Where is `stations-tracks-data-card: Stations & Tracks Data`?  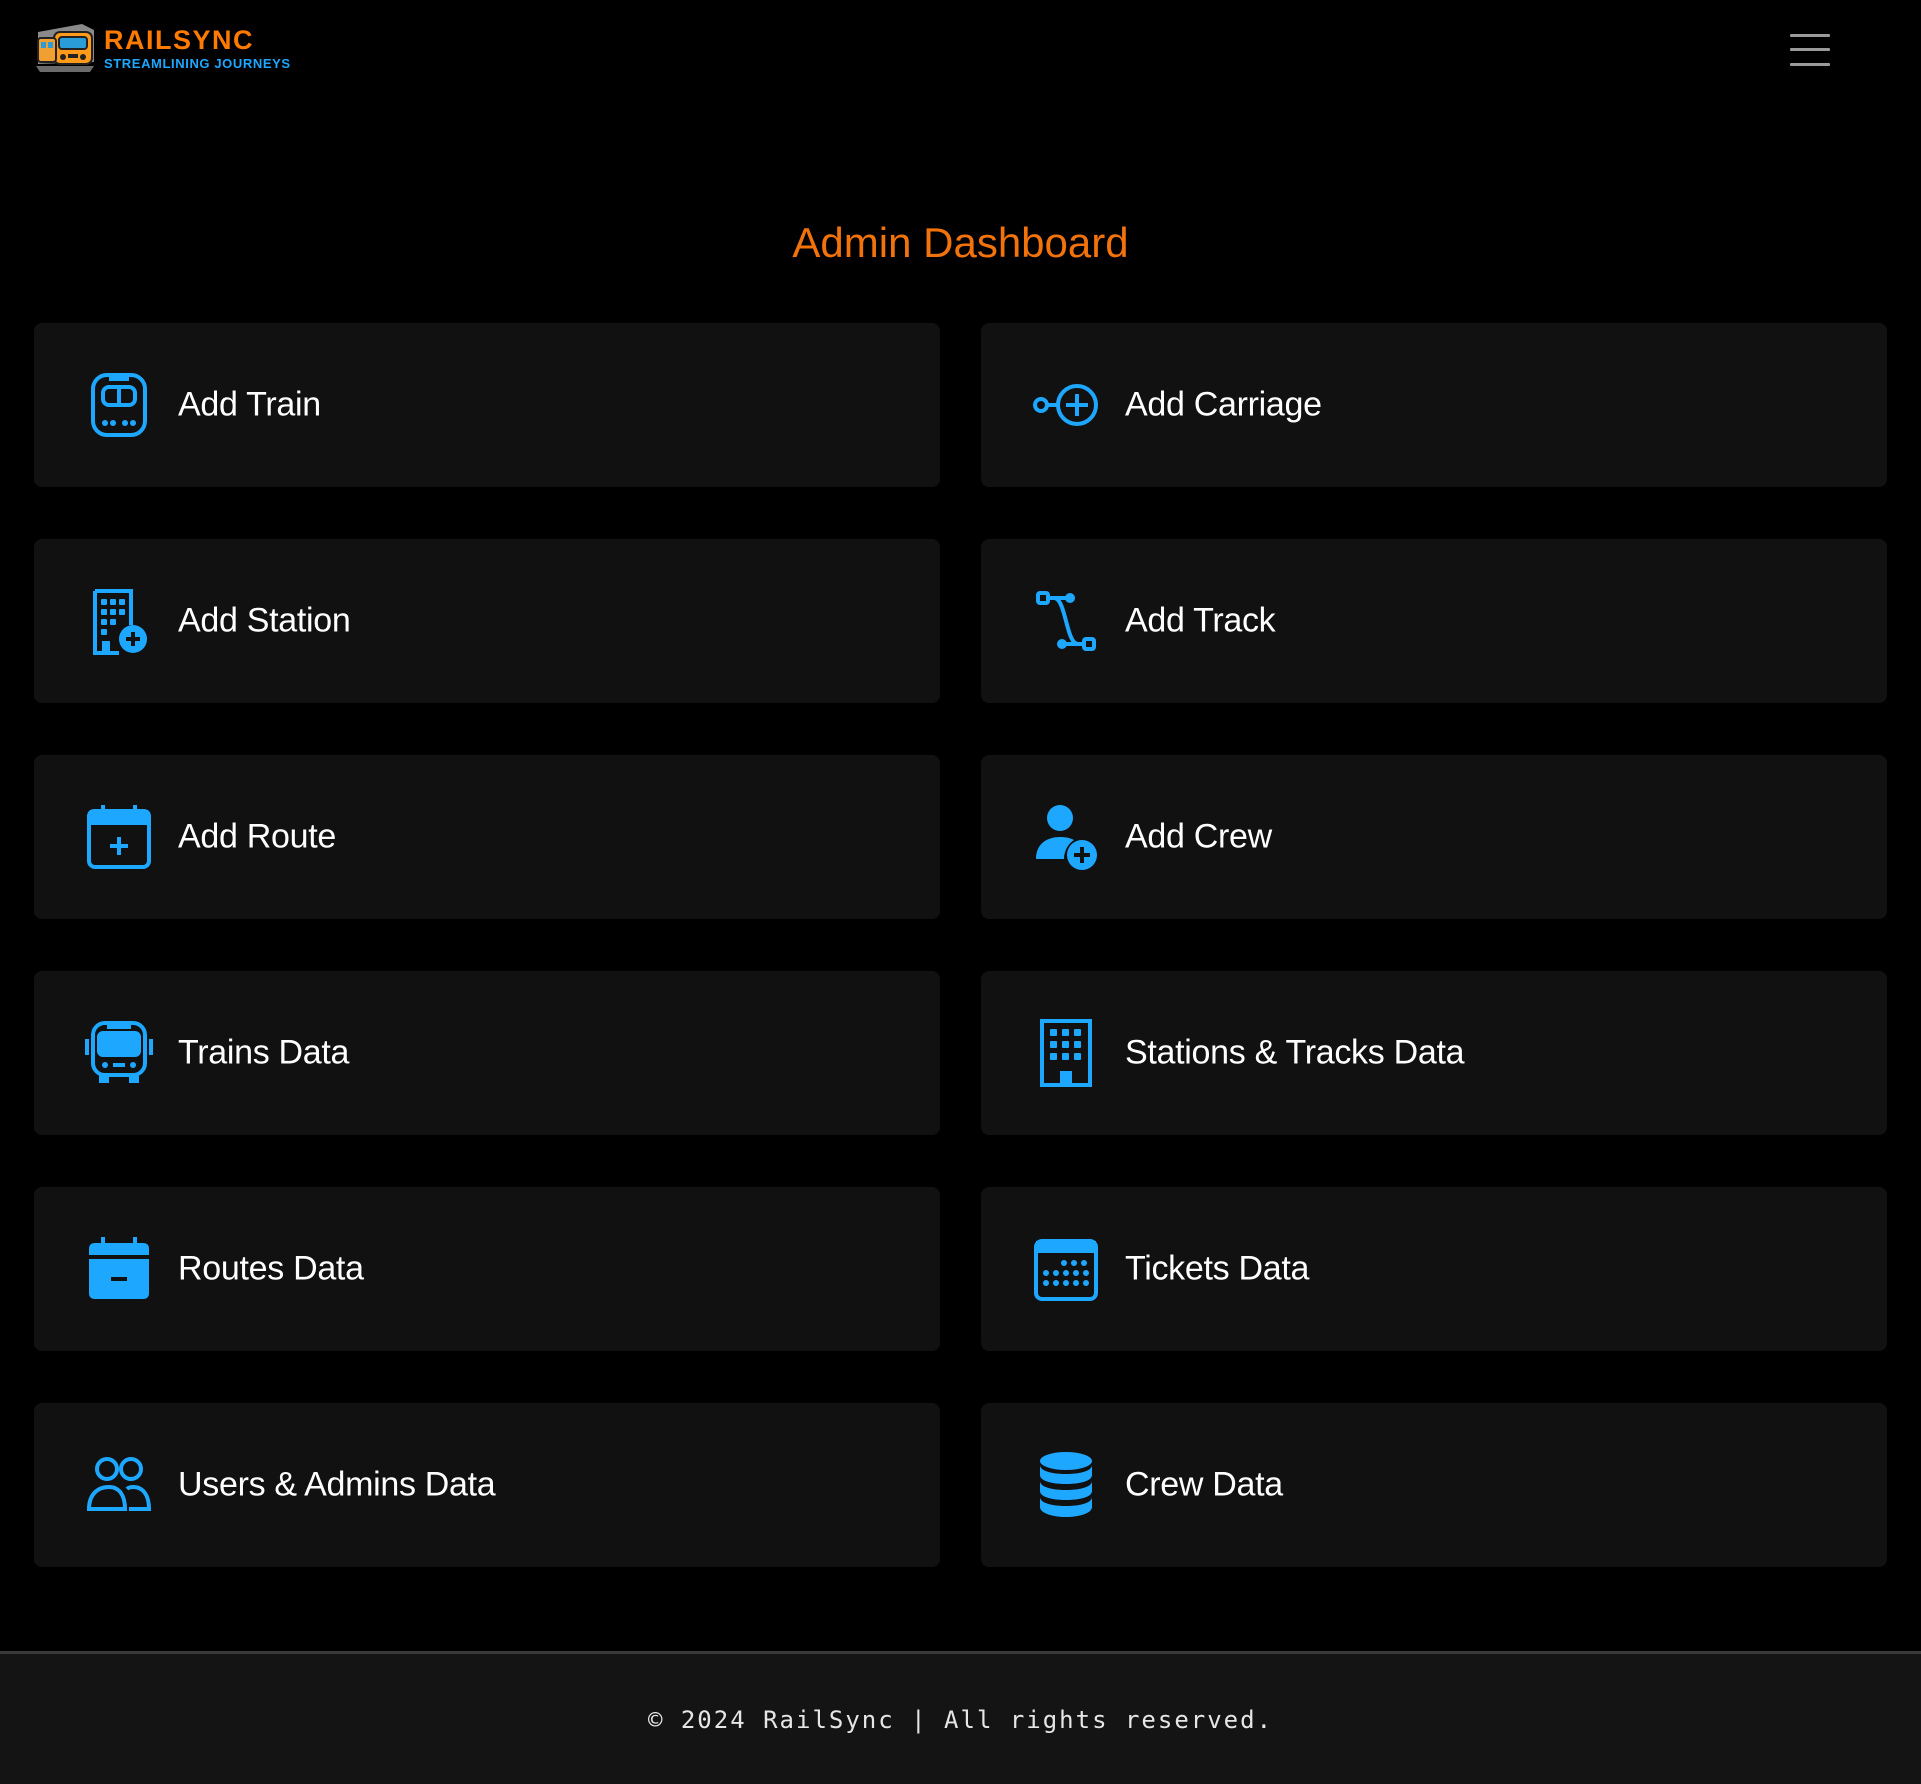
stations-tracks-data-card: Stations & Tracks Data is located at coordinates (1434, 1053).